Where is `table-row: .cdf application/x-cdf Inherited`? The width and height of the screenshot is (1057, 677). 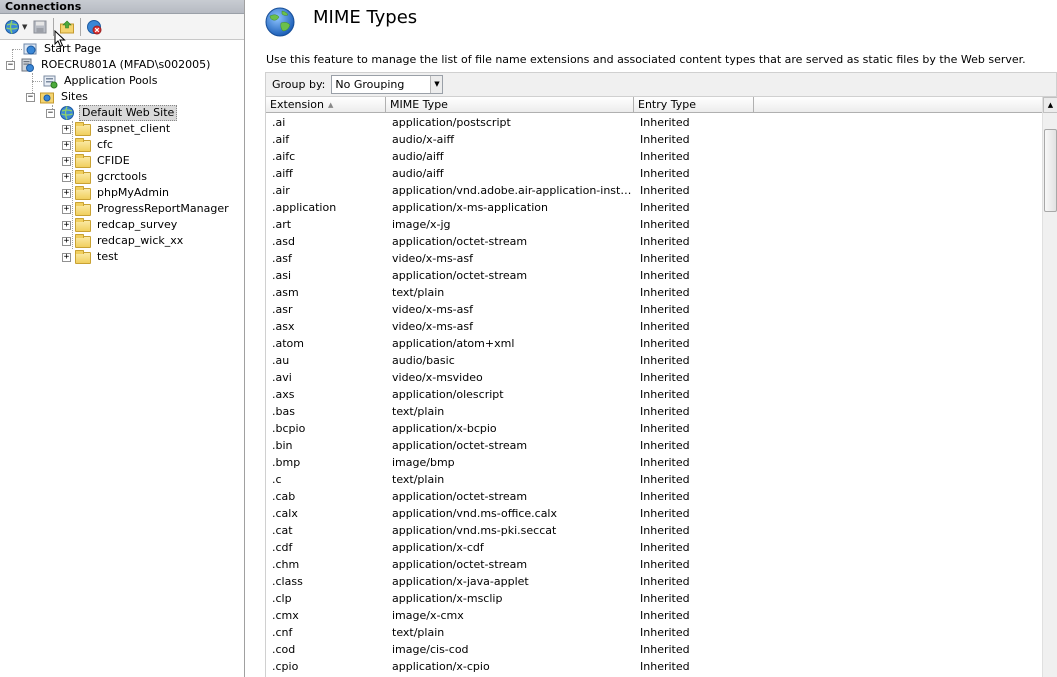 table-row: .cdf application/x-cdf Inherited is located at coordinates (654, 547).